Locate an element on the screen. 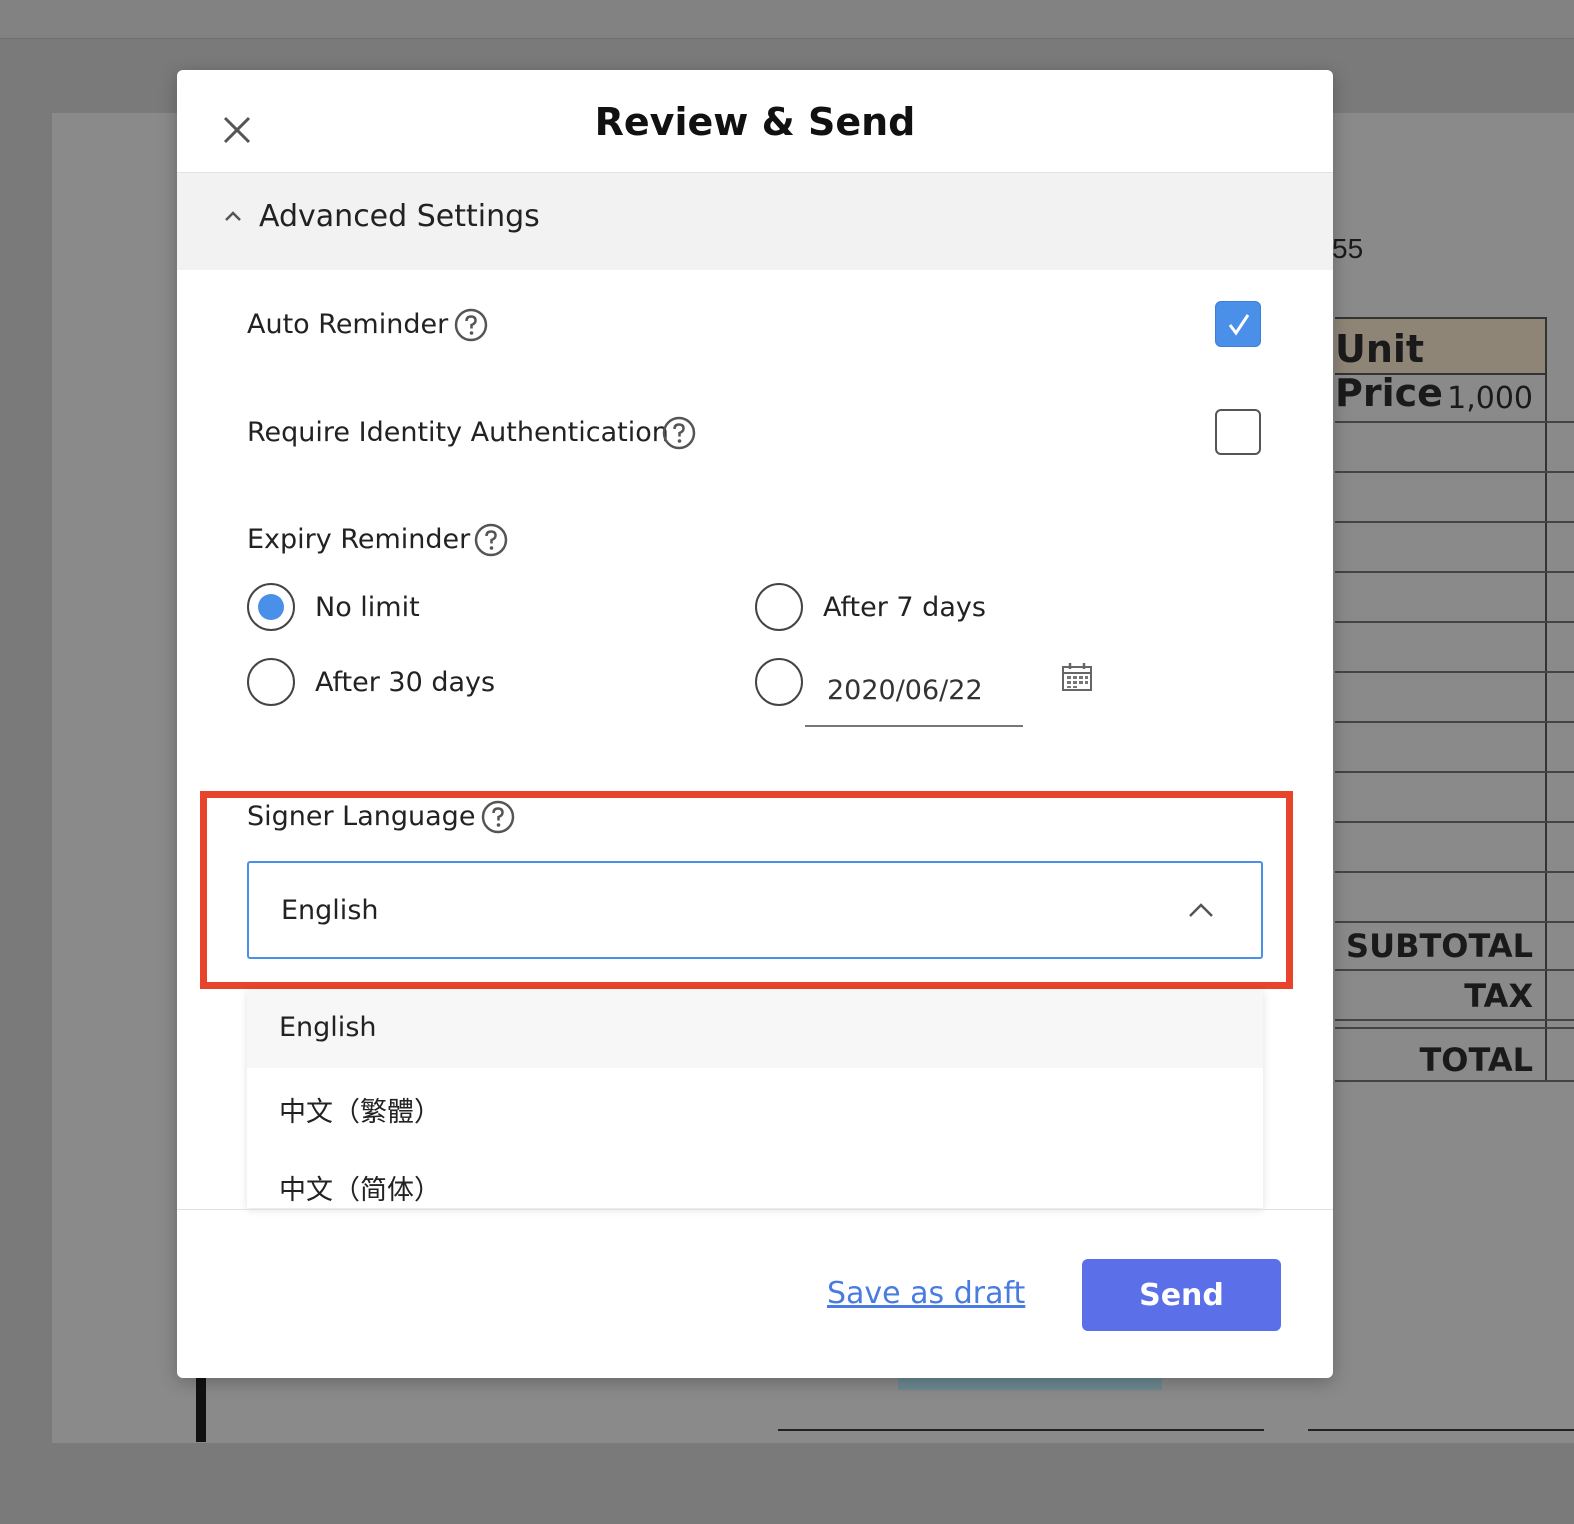 This screenshot has width=1574, height=1524. language-option-label: English is located at coordinates (328, 1027).